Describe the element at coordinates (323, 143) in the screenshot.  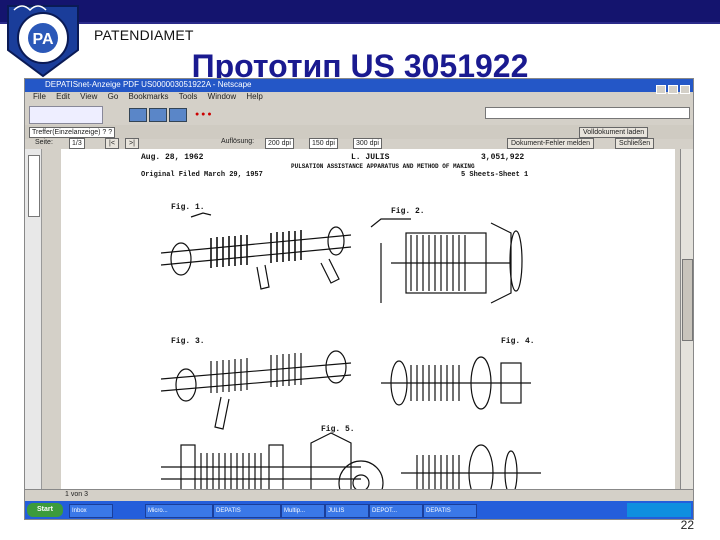
I see `res-150: 150 dpi` at that location.